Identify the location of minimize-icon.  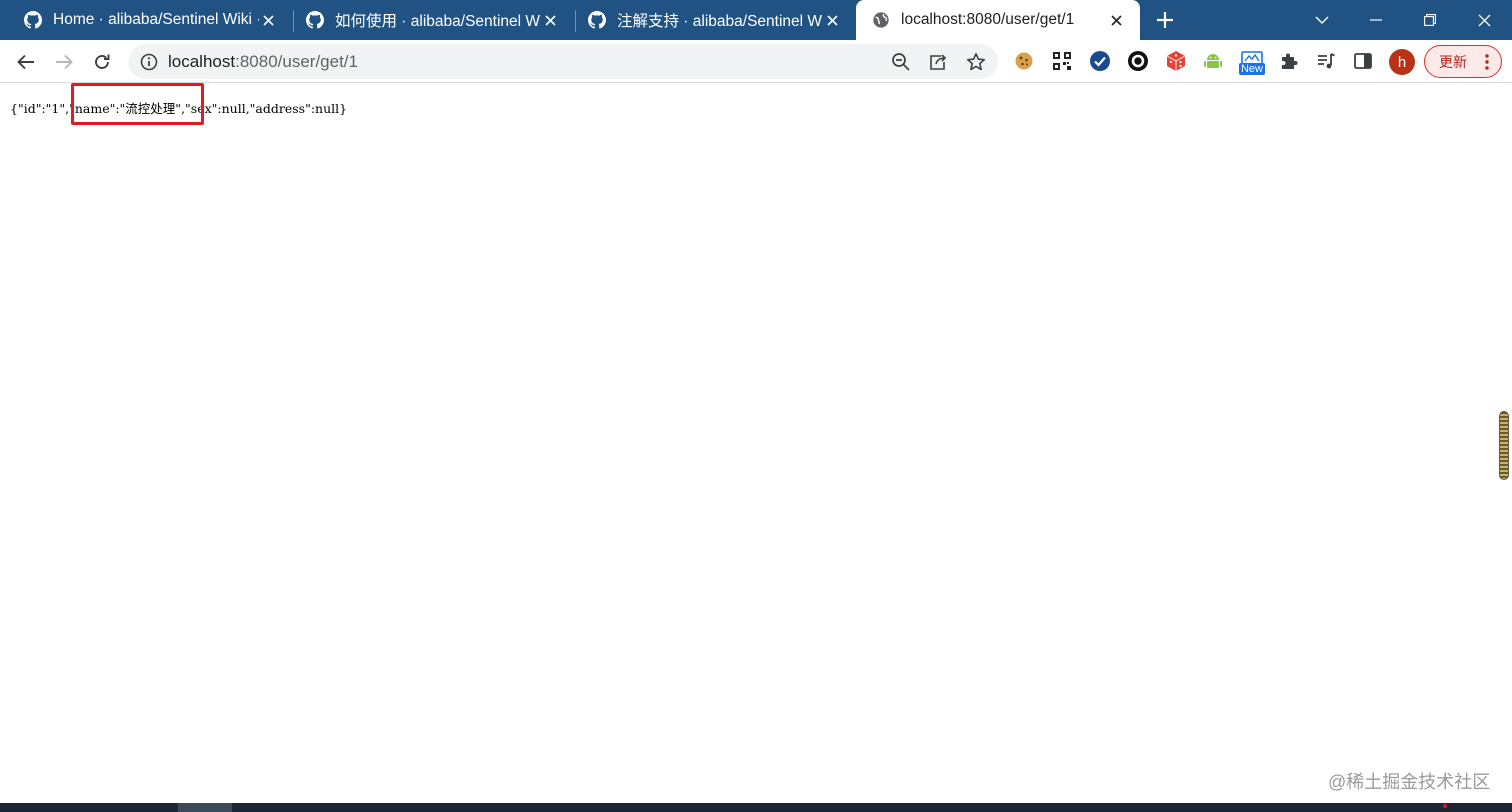
(1376, 20).